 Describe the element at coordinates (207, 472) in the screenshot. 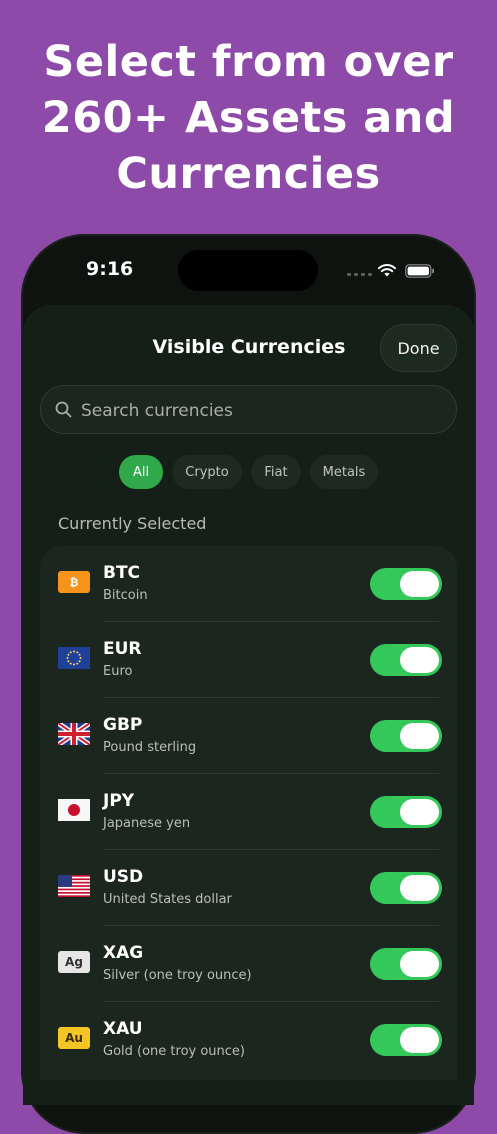

I see `filter-chip-crypto: Crypto` at that location.